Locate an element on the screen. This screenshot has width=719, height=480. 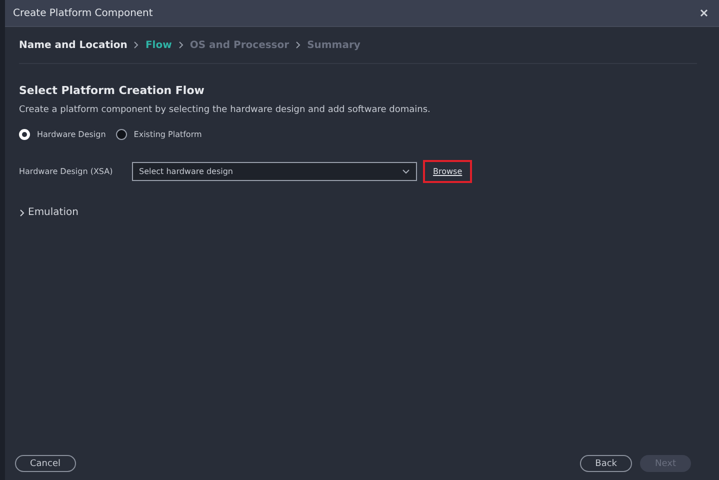
hardware-design-dropdown: Select hardware design is located at coordinates (274, 171).